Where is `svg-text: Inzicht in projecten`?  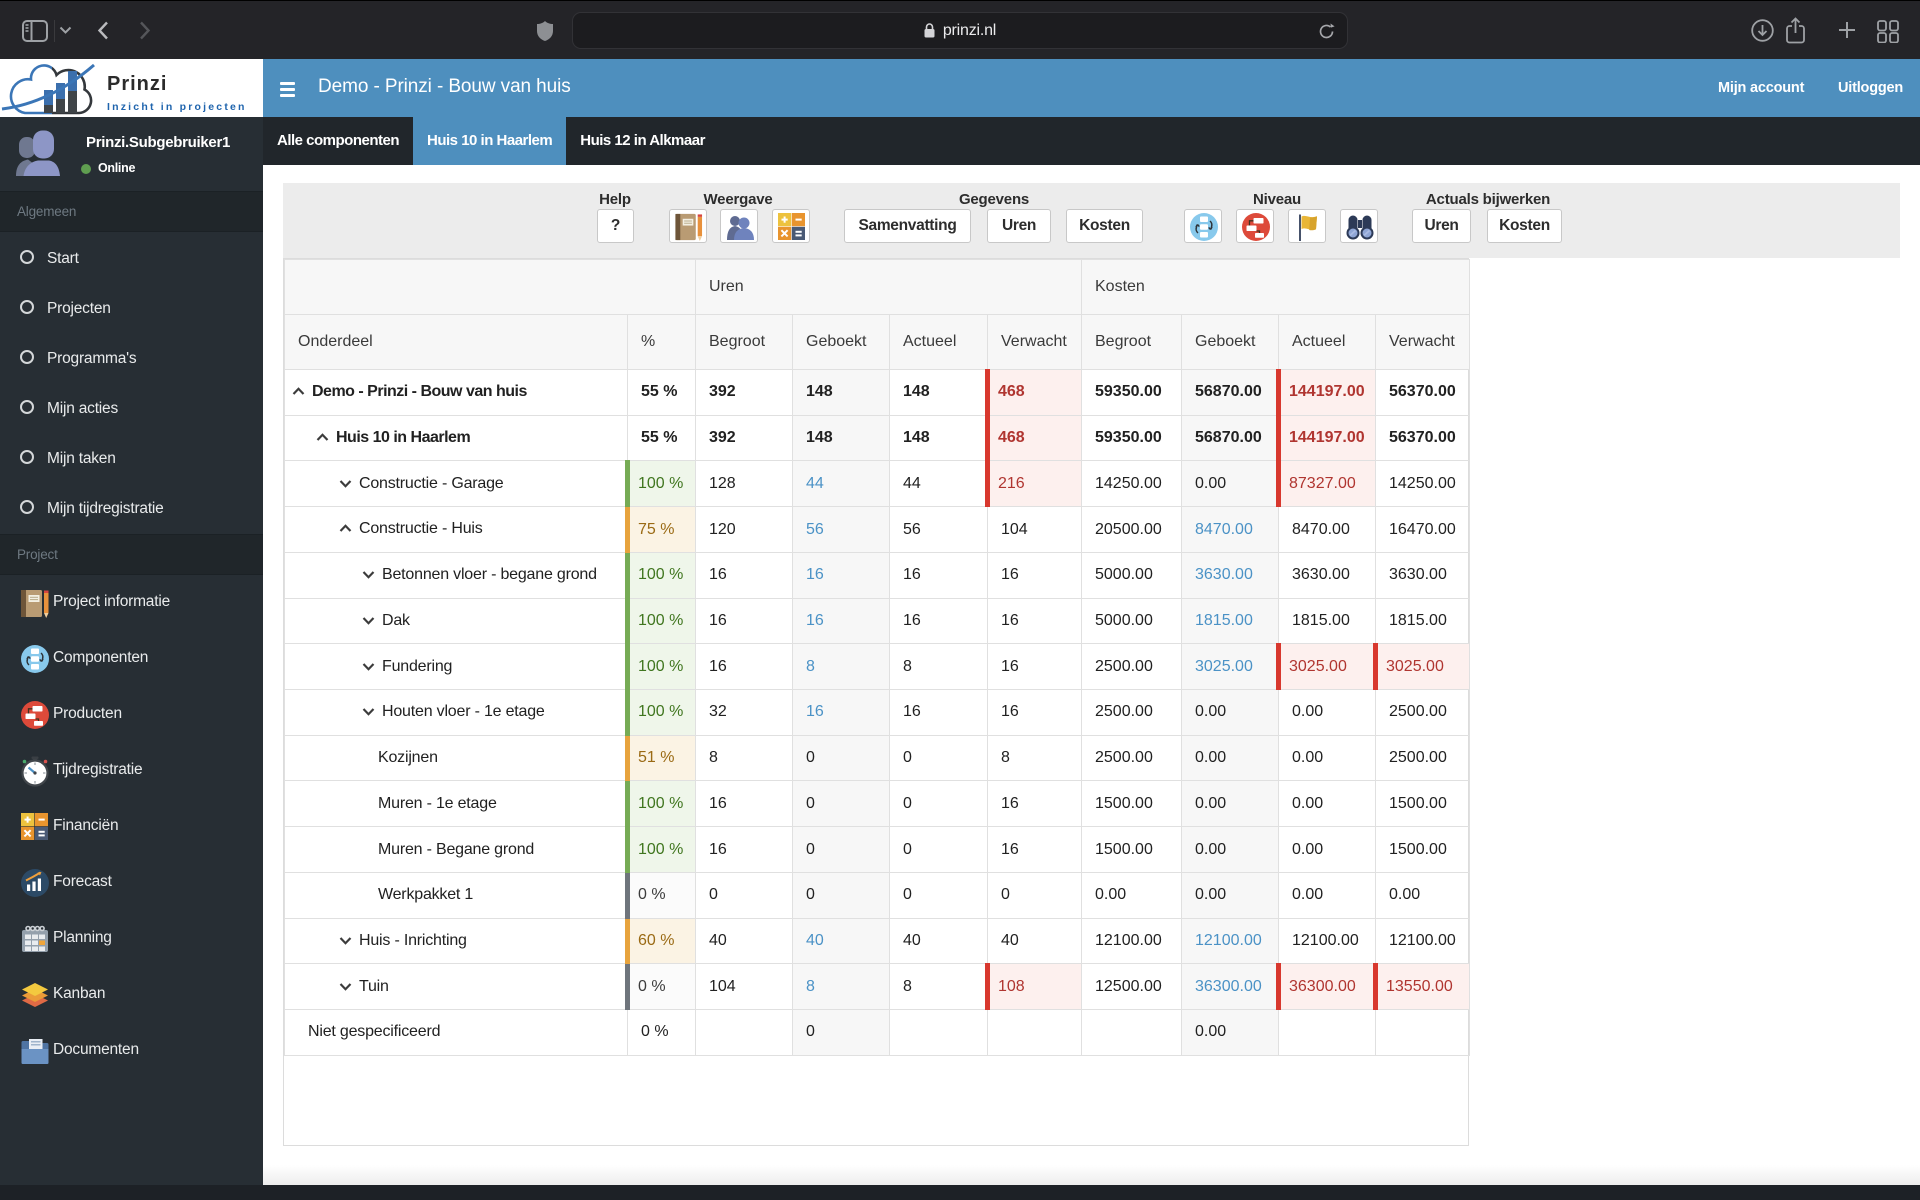
svg-text: Inzicht in projecten is located at coordinates (177, 107).